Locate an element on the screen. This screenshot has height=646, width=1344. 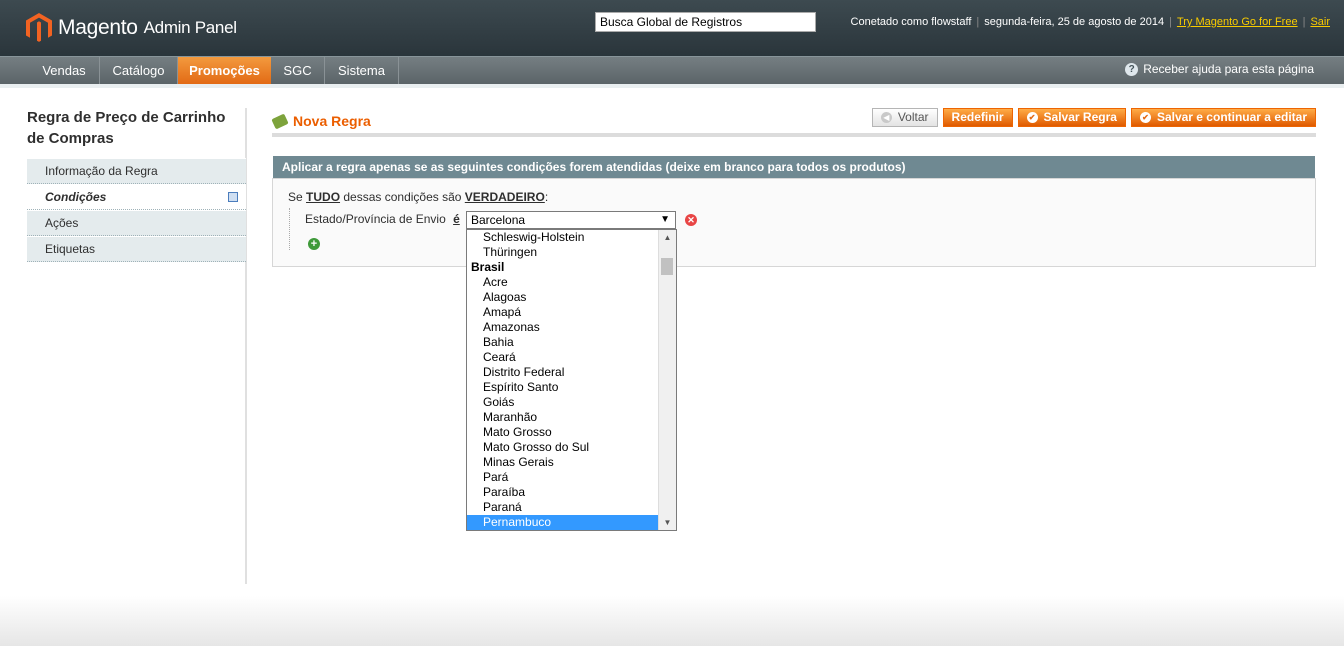
dropdown-option: Distrito Federal is located at coordinates (571, 372).